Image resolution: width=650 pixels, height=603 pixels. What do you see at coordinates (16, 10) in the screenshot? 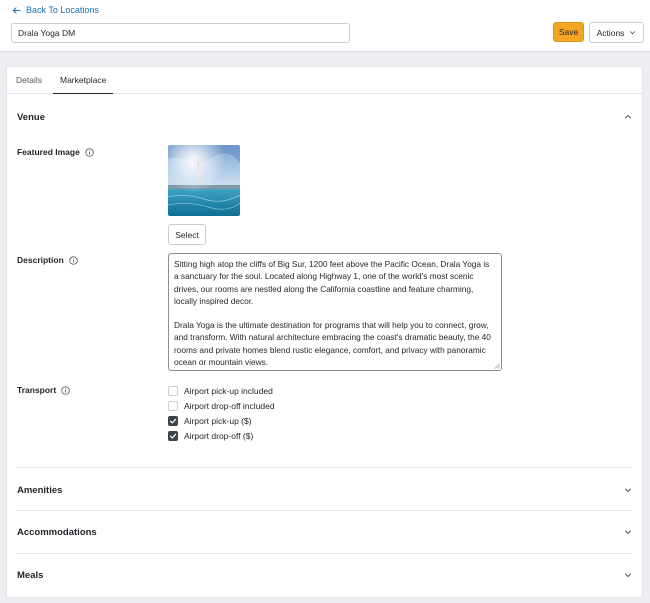
I see `arrow-left-icon` at bounding box center [16, 10].